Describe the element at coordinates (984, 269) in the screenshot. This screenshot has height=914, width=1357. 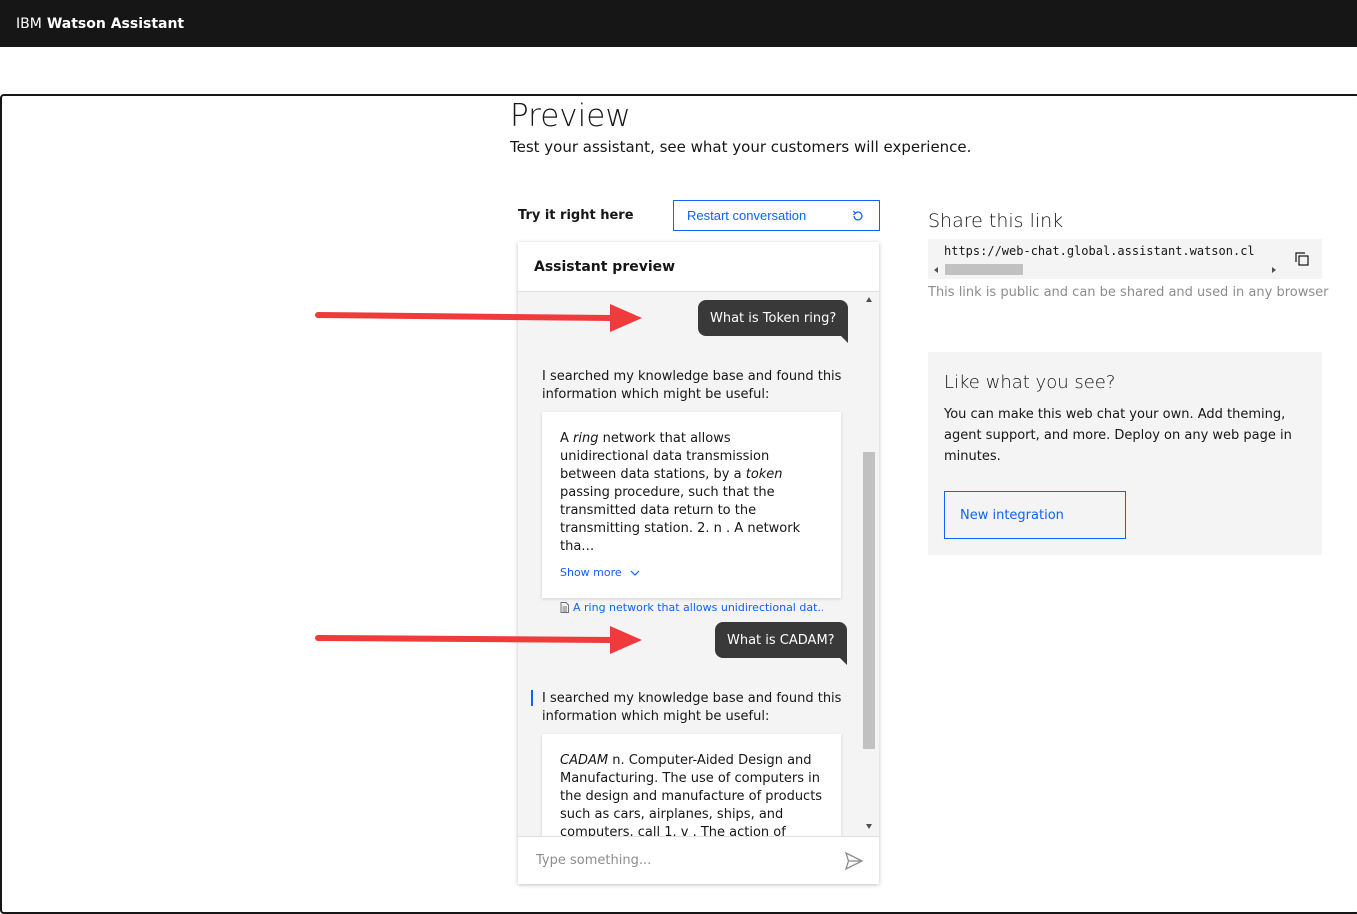
I see `url-scrollbar-thumb` at that location.